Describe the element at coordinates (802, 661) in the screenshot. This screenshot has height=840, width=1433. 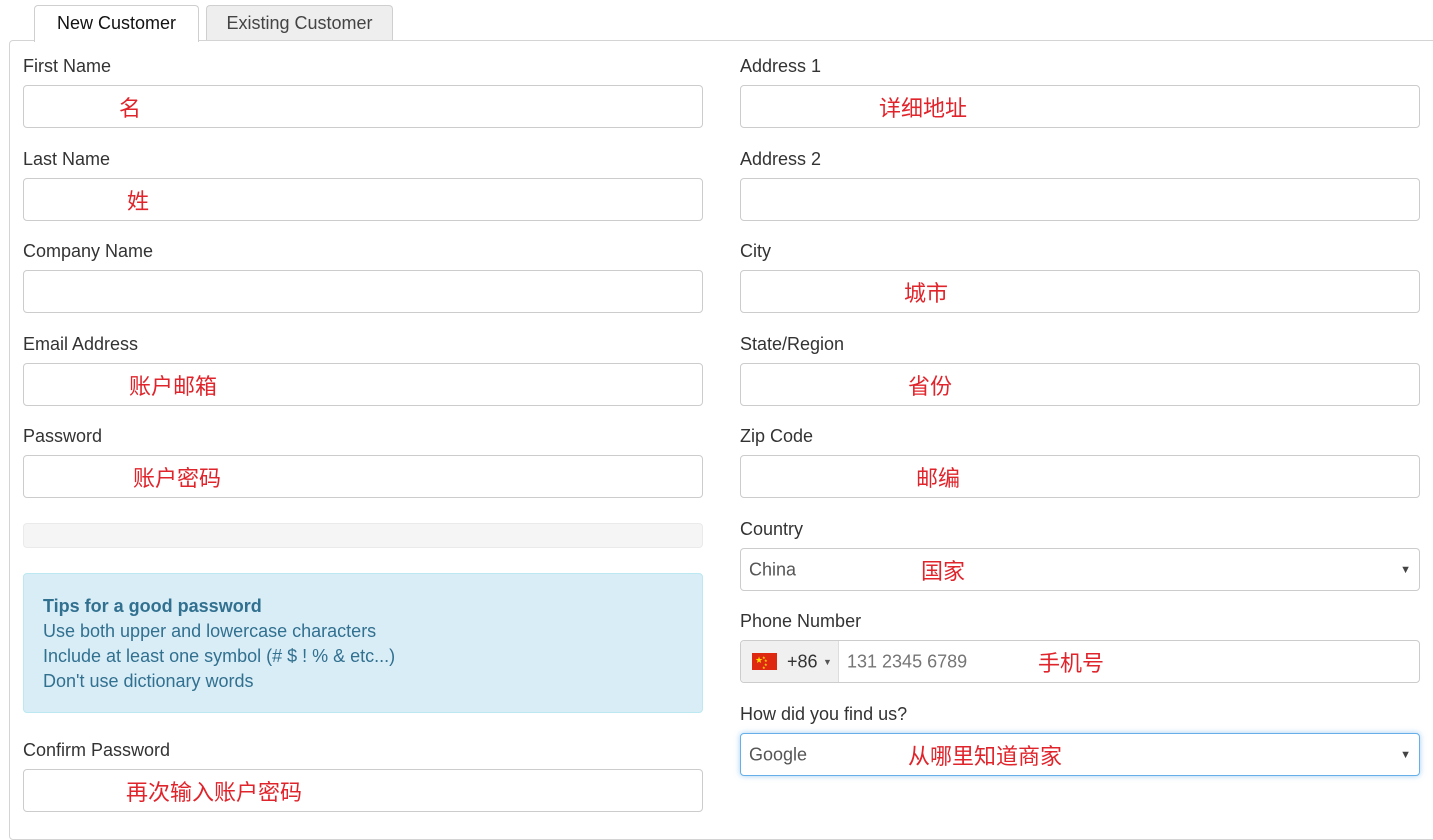
I see `dial-code: +86` at that location.